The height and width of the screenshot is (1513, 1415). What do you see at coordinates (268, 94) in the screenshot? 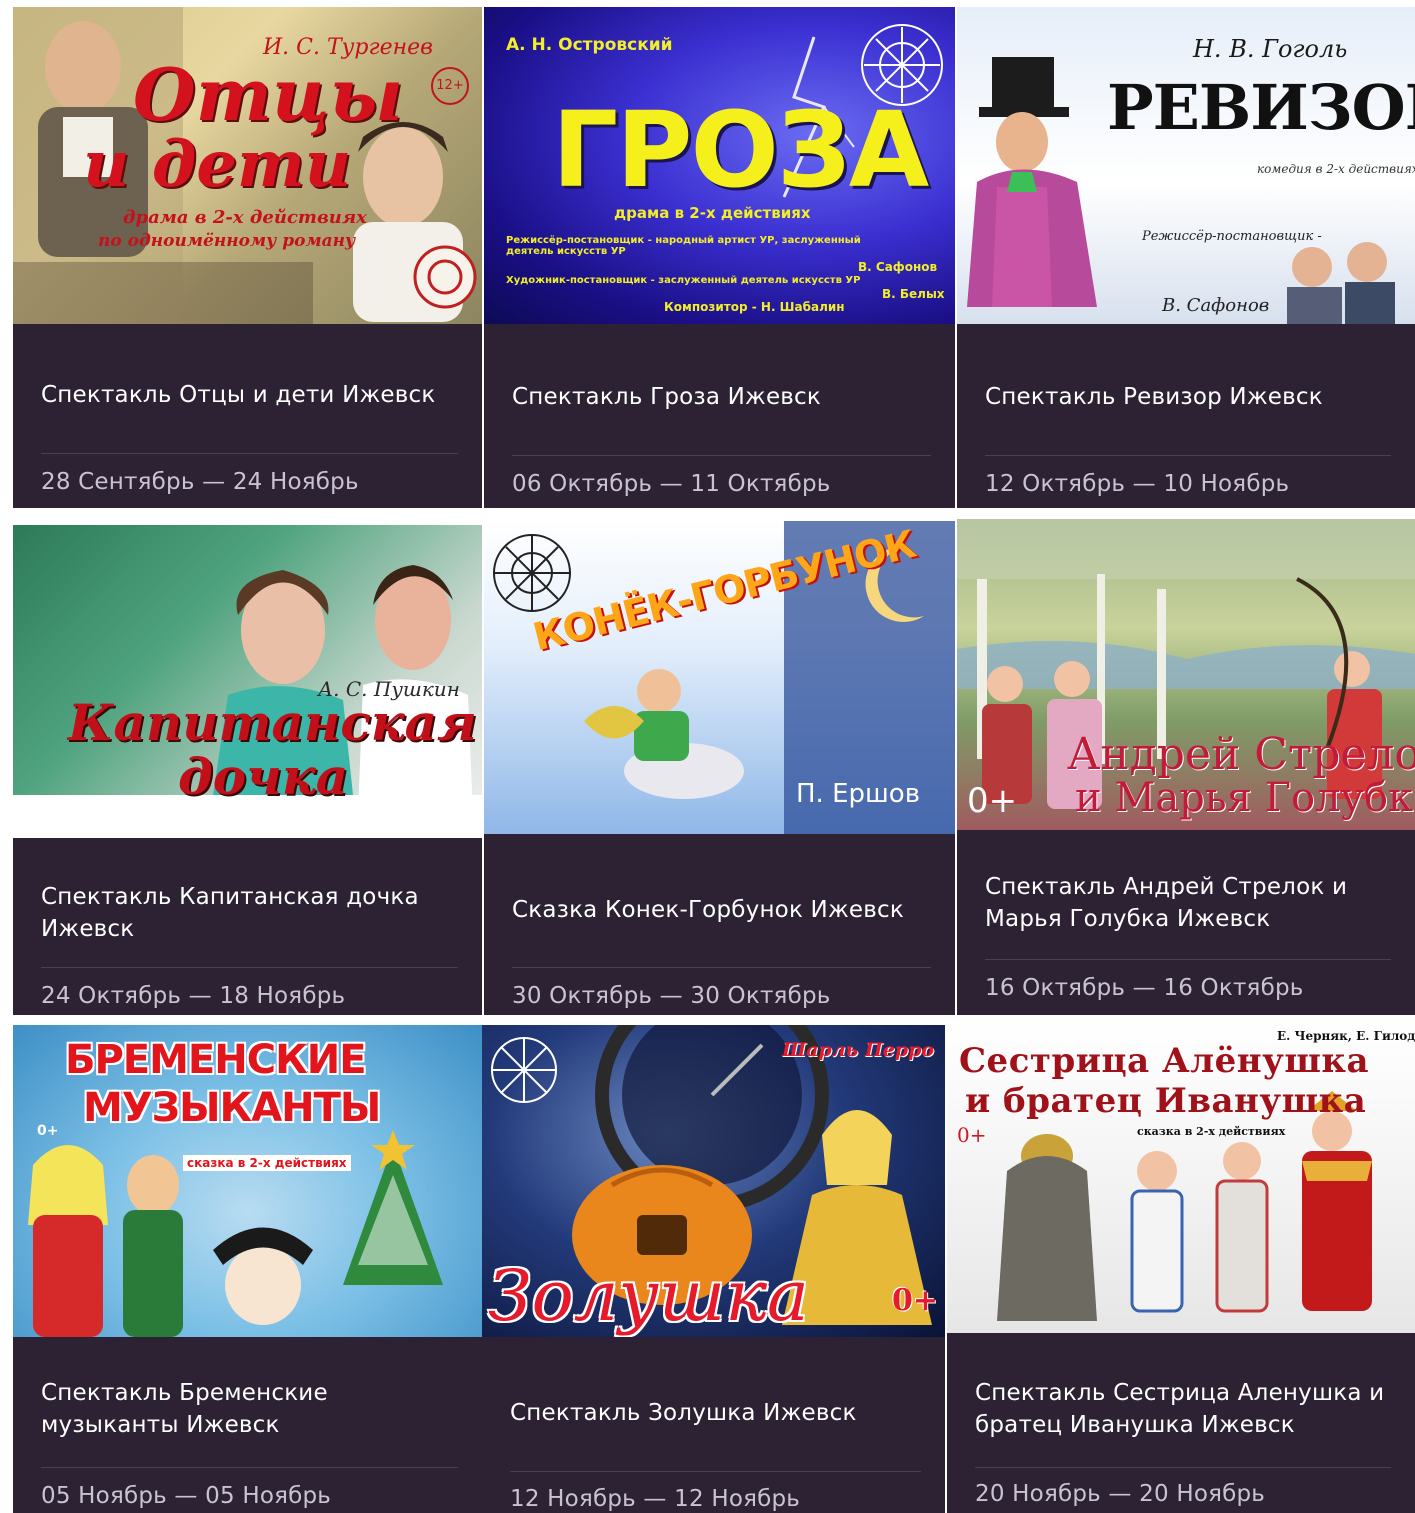
I see `poster-title-line1: Отцы` at bounding box center [268, 94].